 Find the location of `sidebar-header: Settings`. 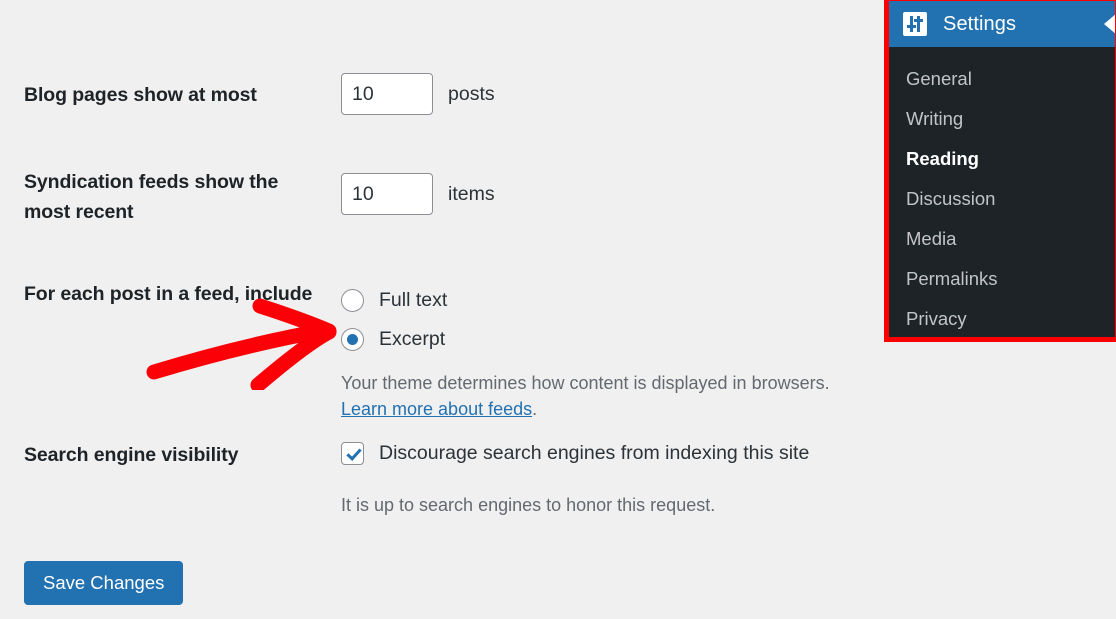

sidebar-header: Settings is located at coordinates (1002, 24).